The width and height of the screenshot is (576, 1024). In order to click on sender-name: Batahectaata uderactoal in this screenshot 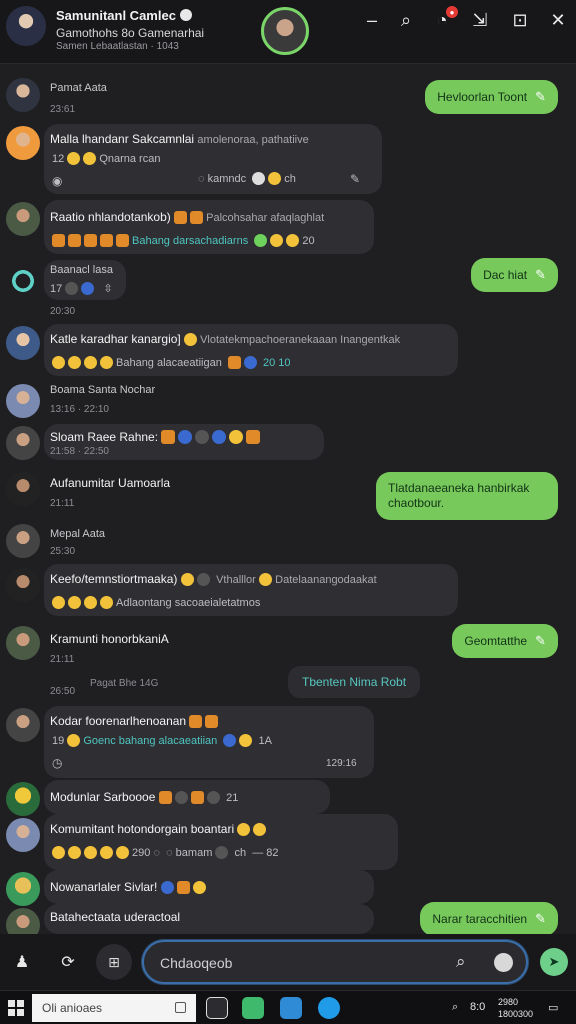, I will do `click(115, 917)`.